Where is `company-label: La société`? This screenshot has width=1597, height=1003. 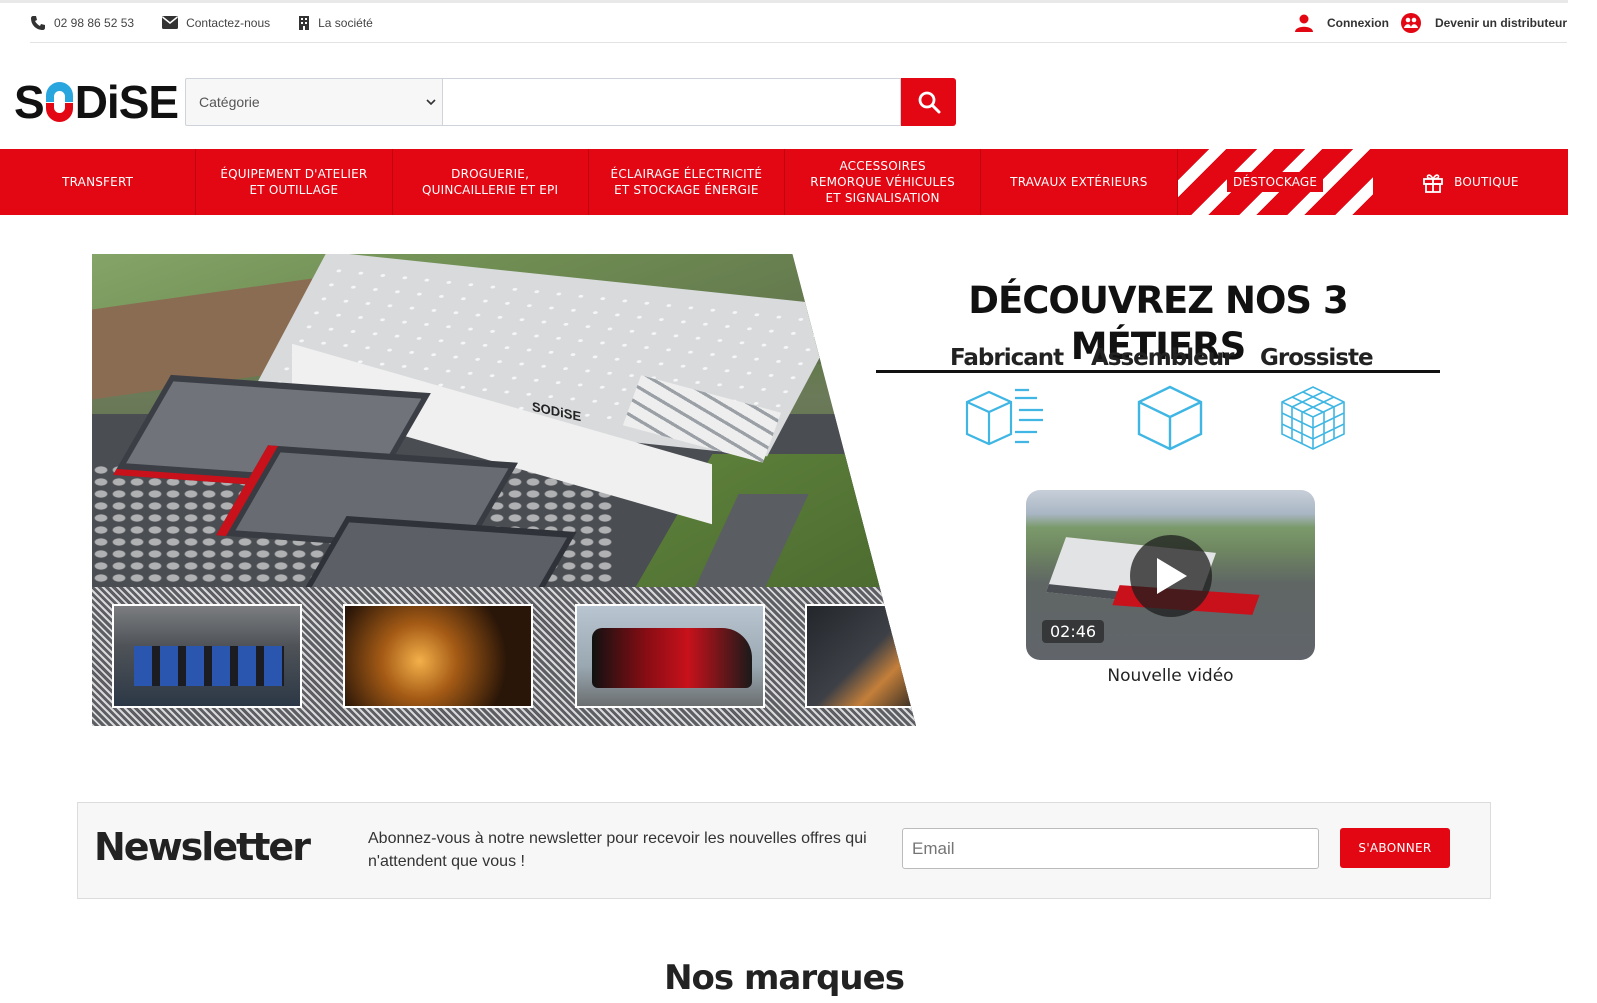 company-label: La société is located at coordinates (345, 22).